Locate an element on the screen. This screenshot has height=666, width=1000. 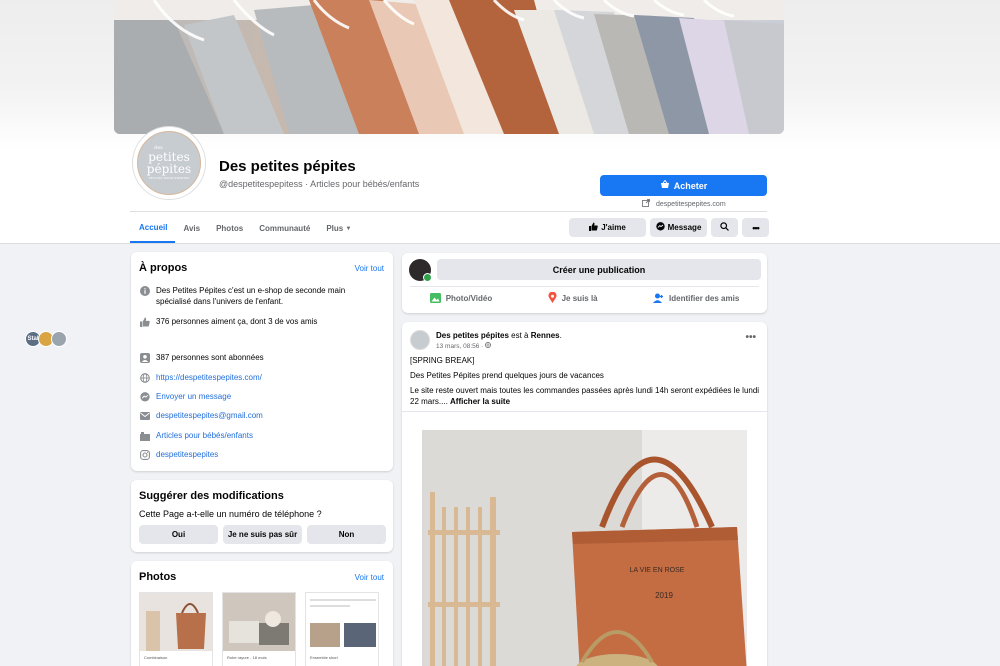
tab-photos: Photos is located at coordinates (229, 228).